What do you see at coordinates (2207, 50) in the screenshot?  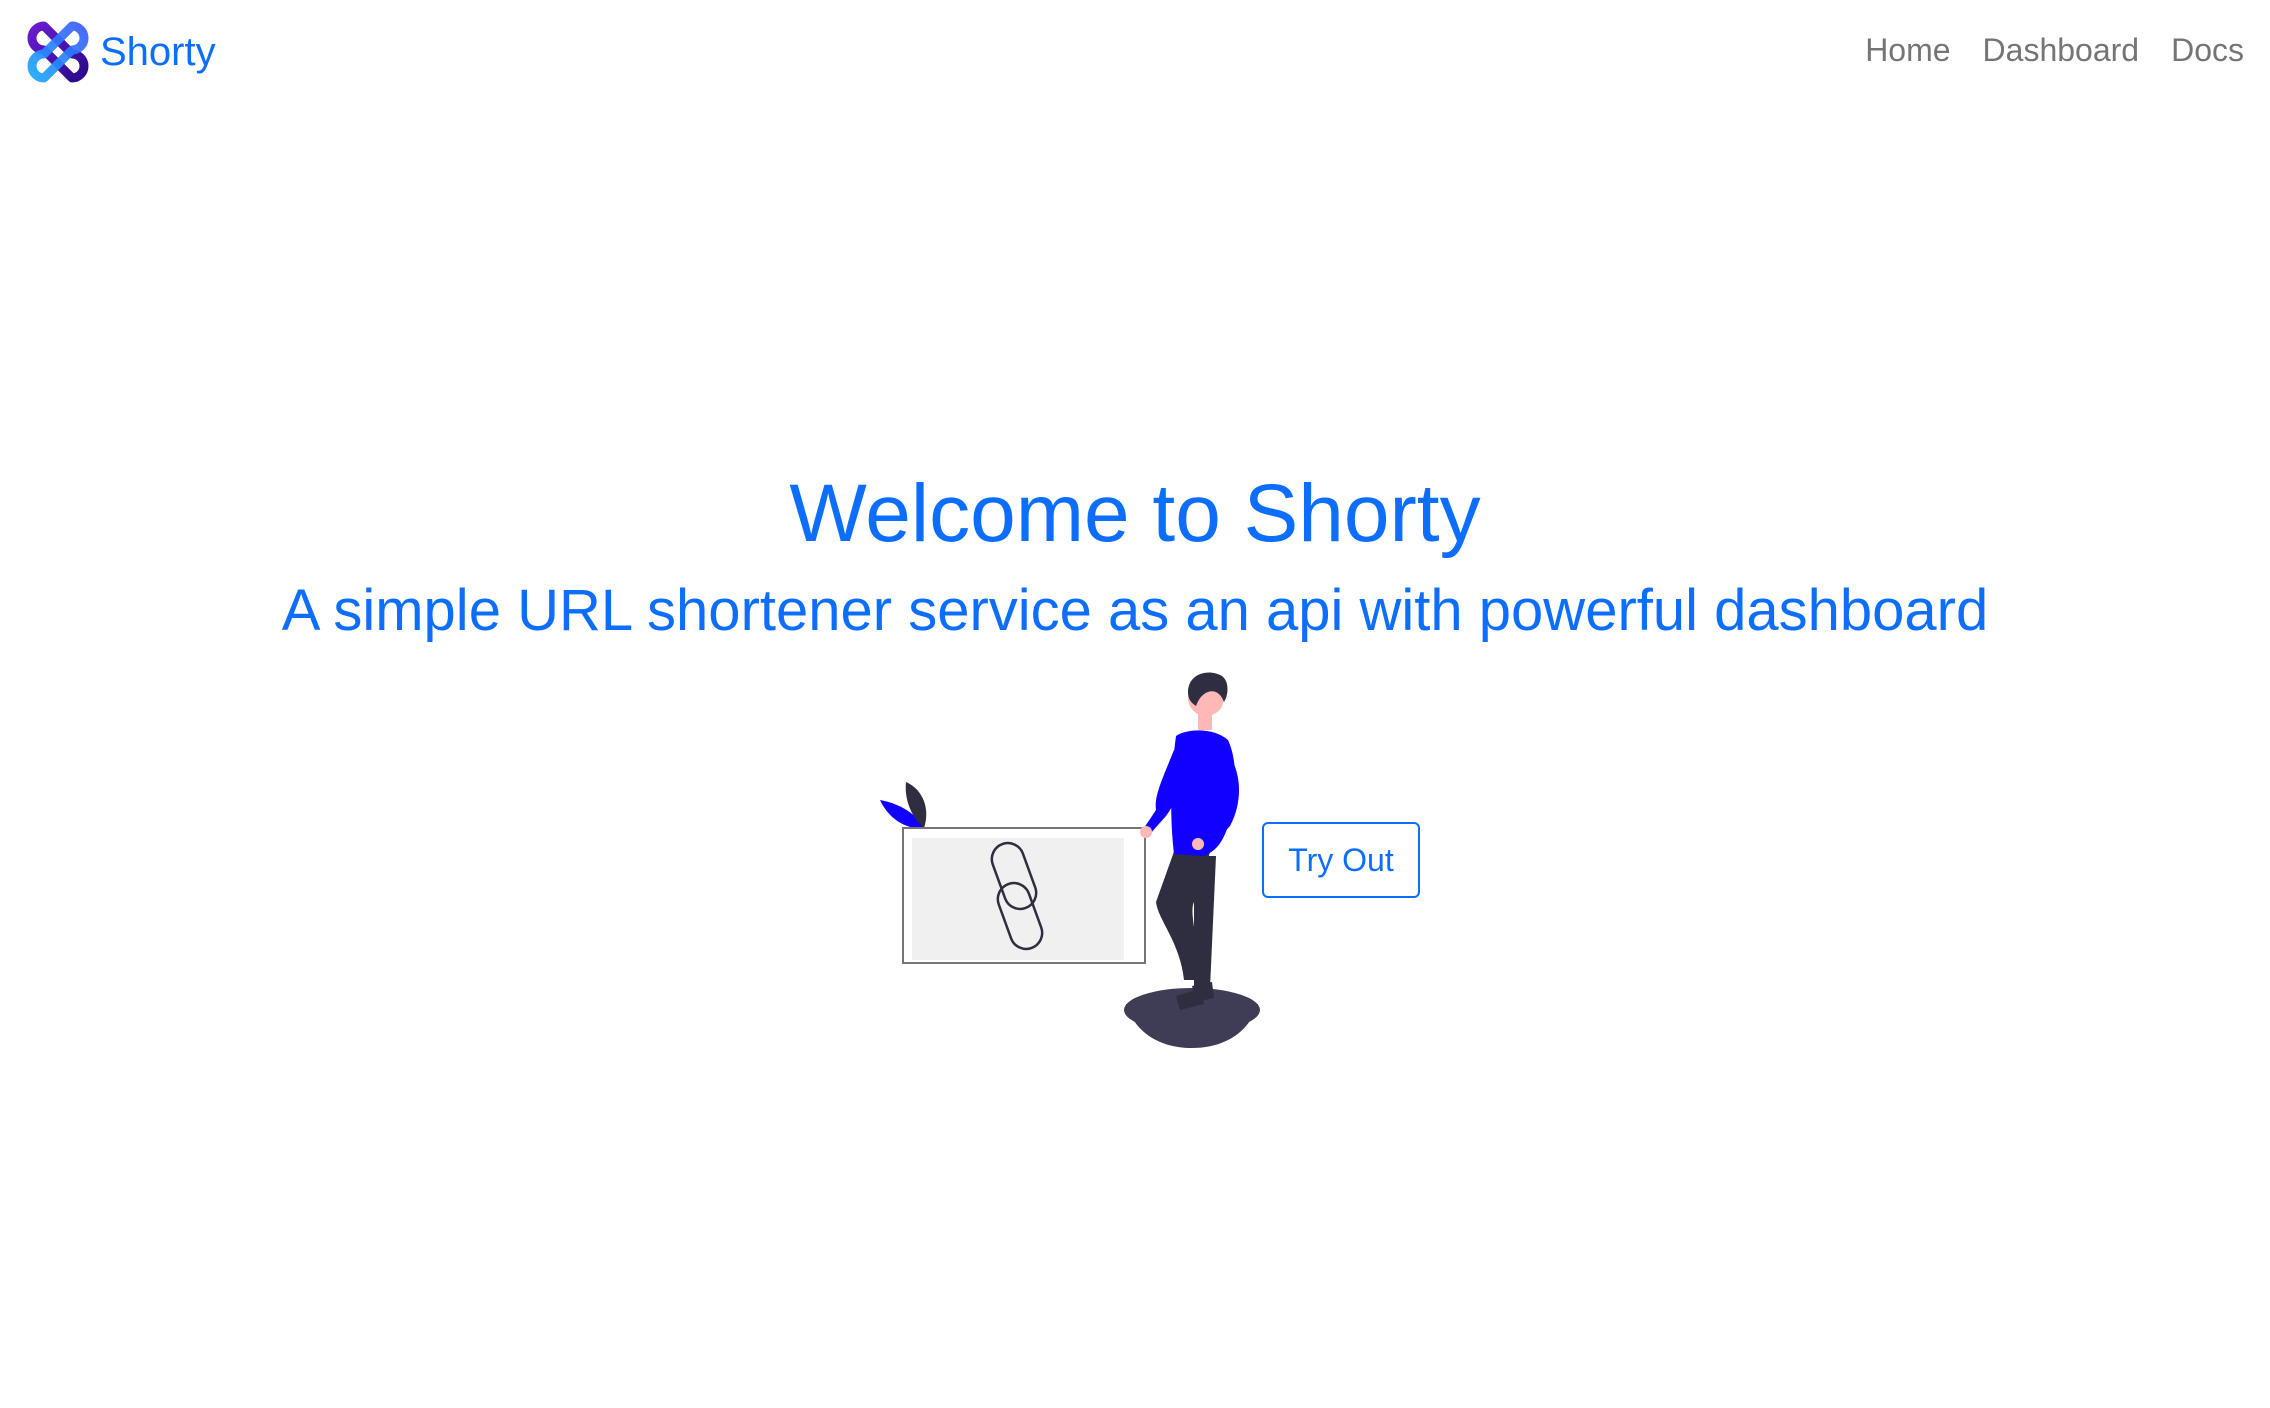 I see `nav-link-docs: Docs` at bounding box center [2207, 50].